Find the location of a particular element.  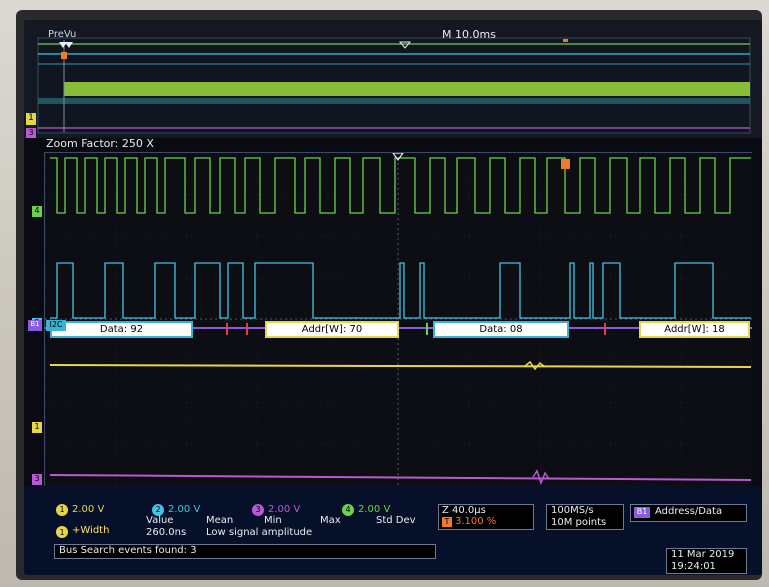

time-value: 19:24:01 is located at coordinates (693, 566).